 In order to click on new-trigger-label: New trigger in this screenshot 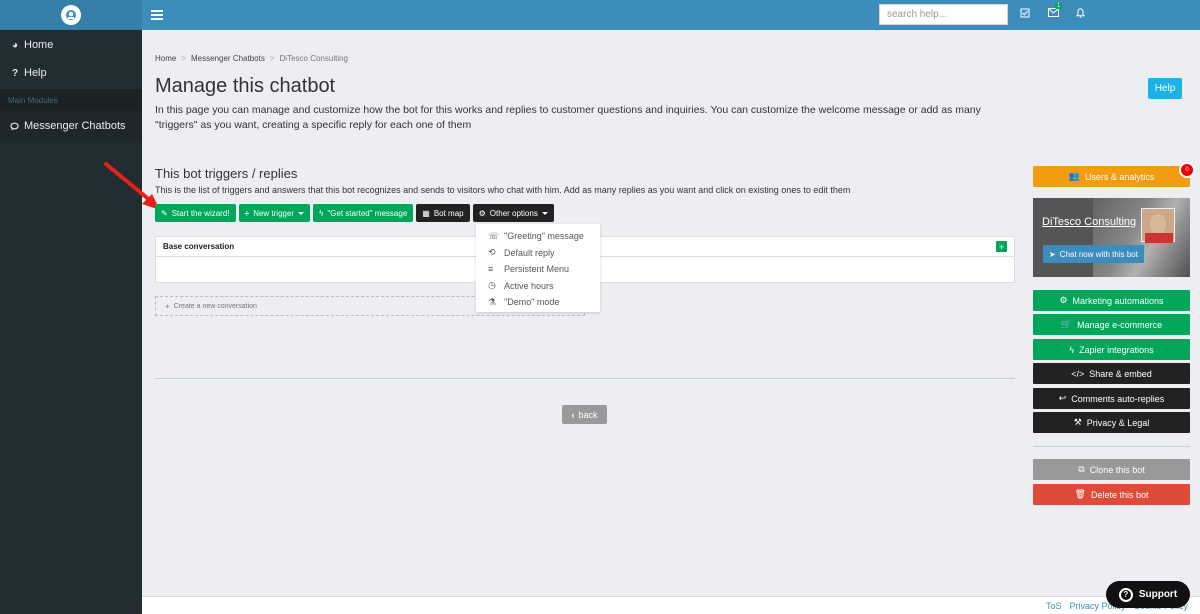, I will do `click(274, 213)`.